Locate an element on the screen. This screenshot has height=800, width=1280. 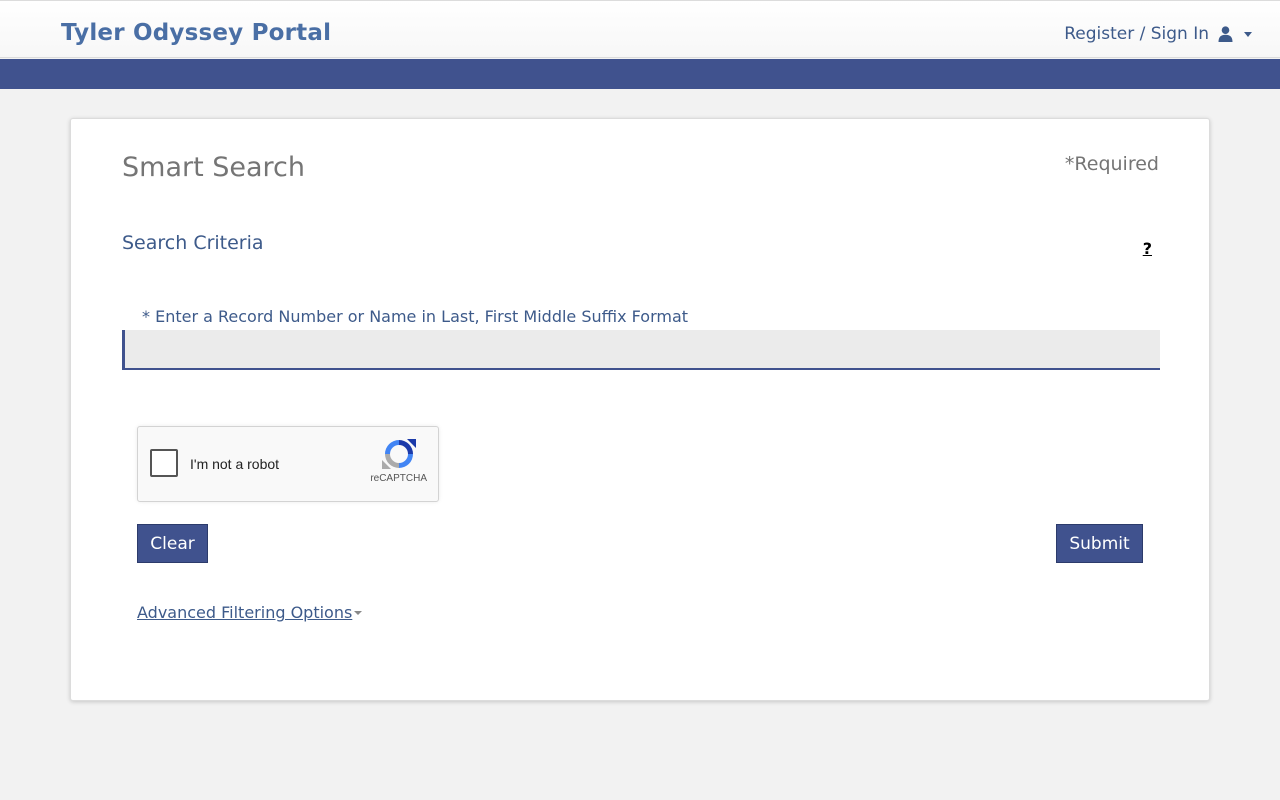
page-title: Smart Search is located at coordinates (214, 167).